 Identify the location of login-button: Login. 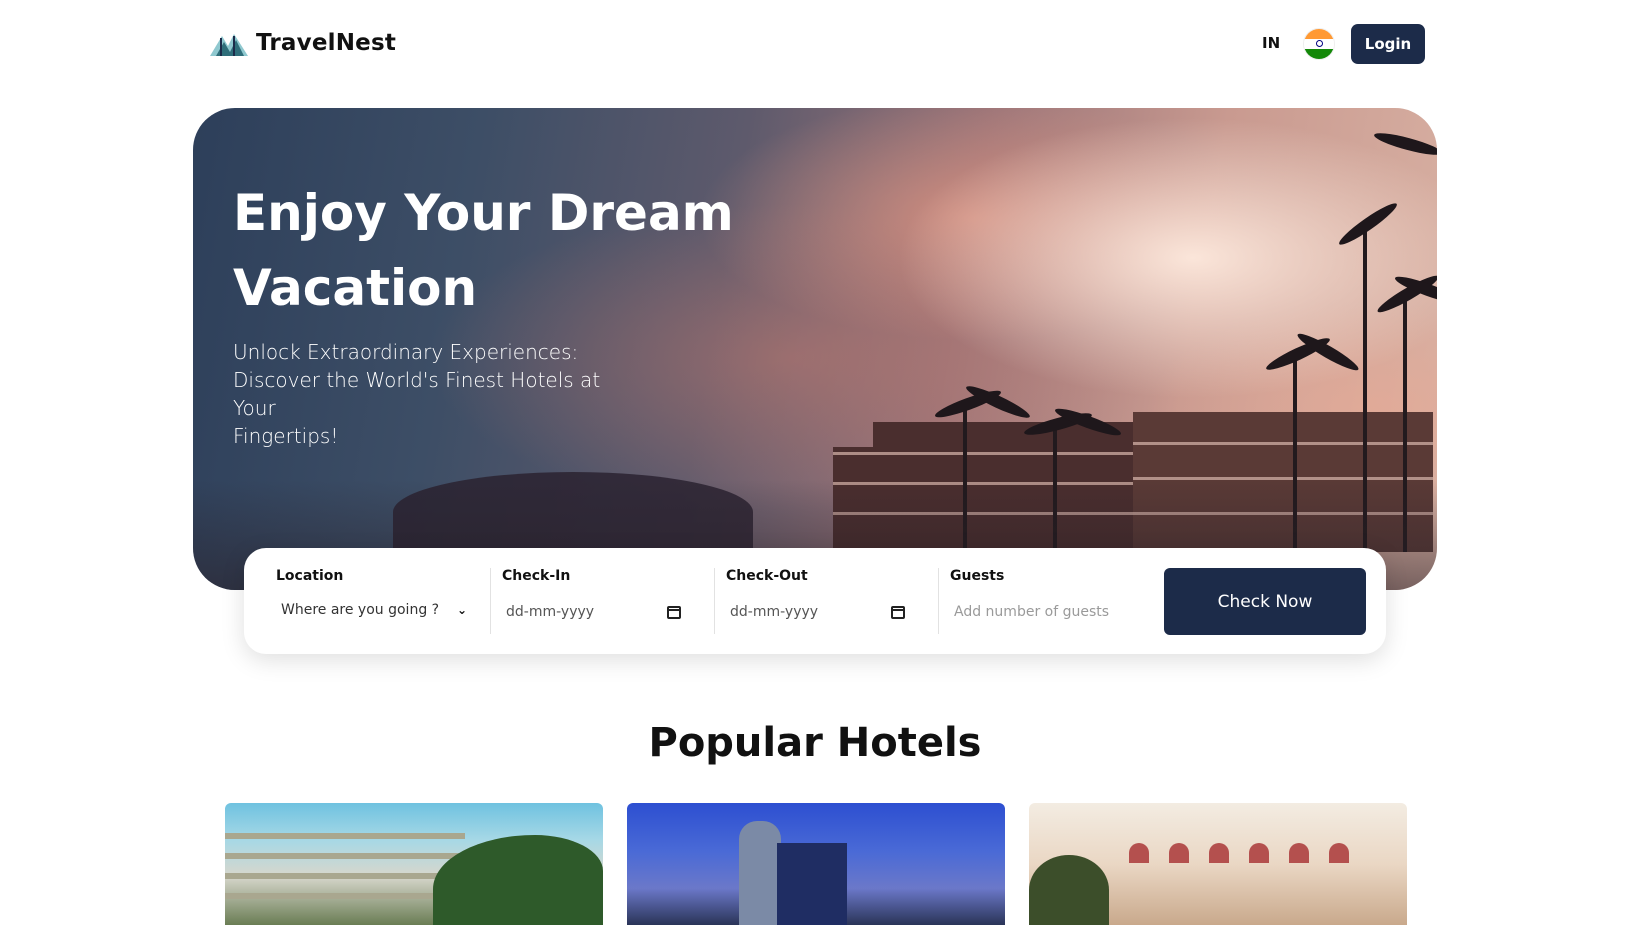
(1388, 44).